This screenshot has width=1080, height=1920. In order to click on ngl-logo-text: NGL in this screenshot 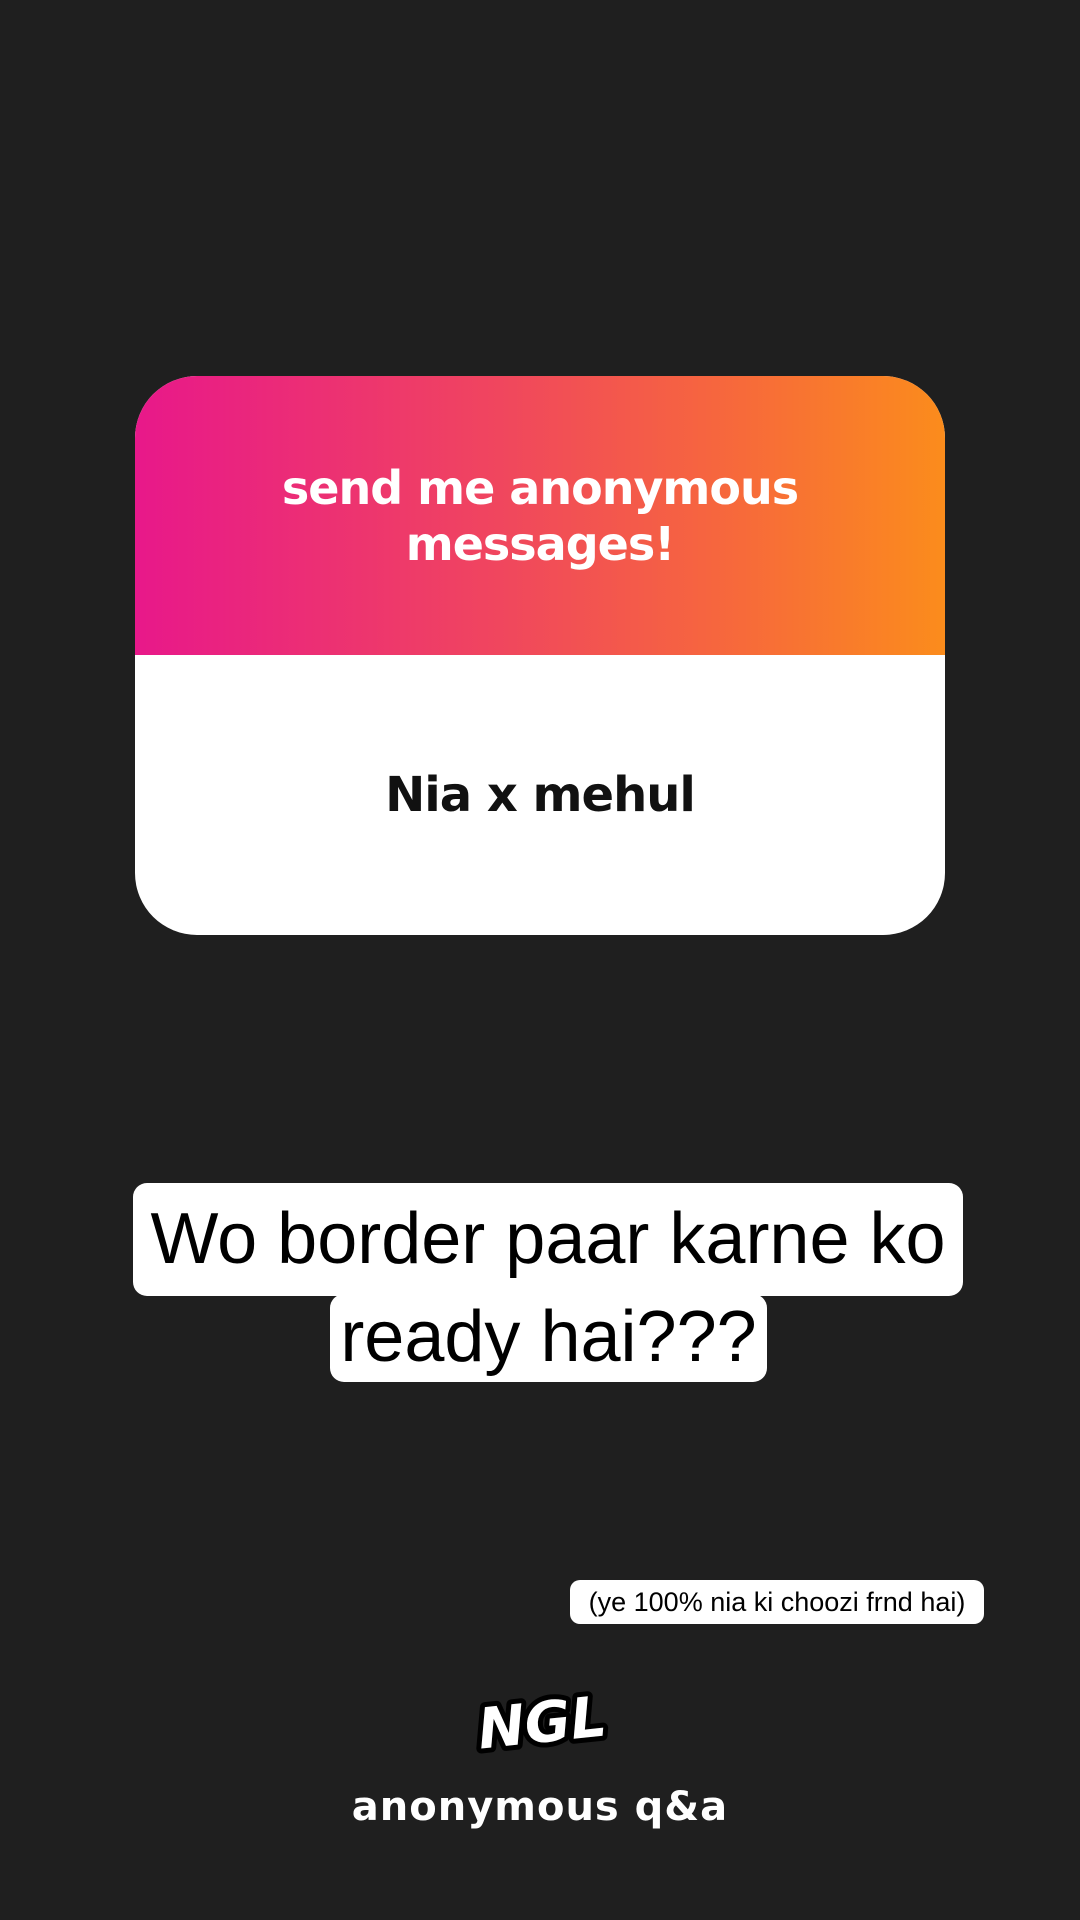, I will do `click(542, 1723)`.